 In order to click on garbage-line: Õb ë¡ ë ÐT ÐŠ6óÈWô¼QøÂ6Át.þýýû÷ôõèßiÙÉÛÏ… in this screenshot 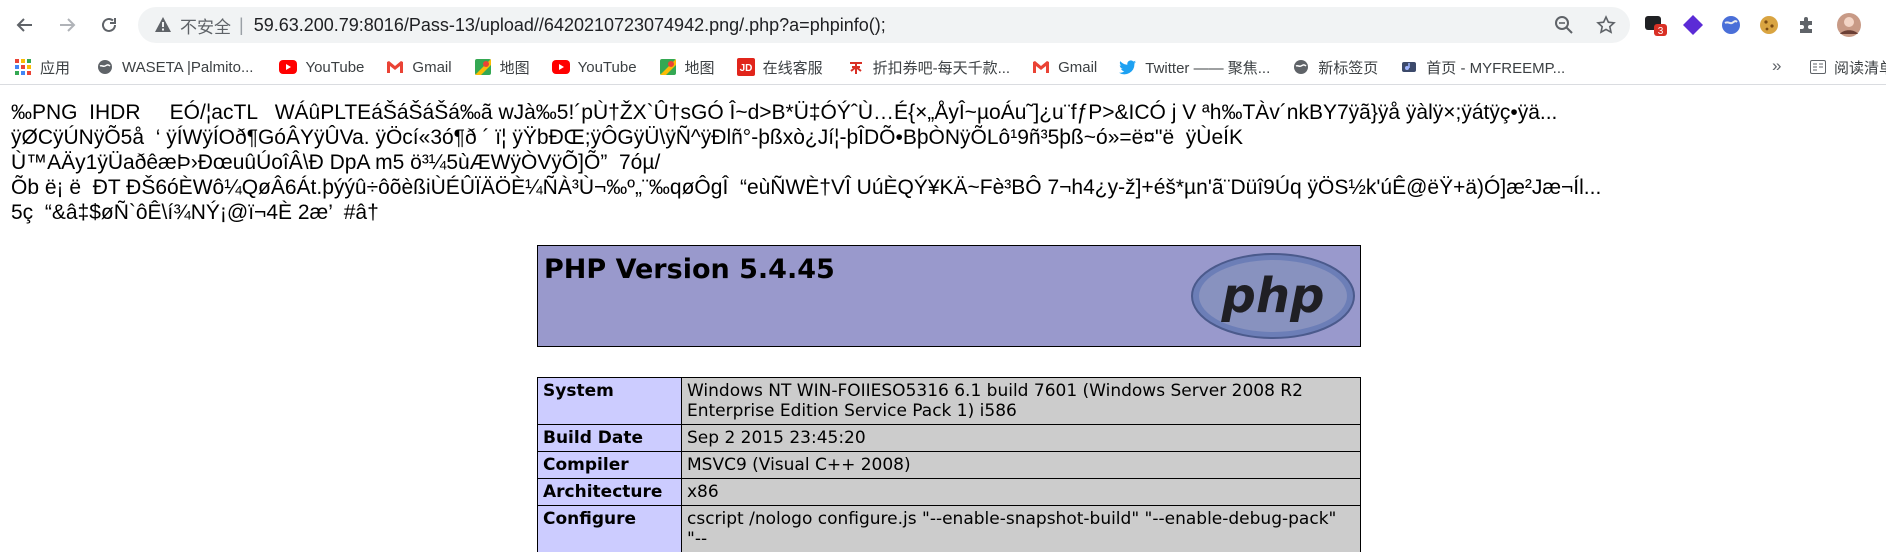, I will do `click(806, 187)`.